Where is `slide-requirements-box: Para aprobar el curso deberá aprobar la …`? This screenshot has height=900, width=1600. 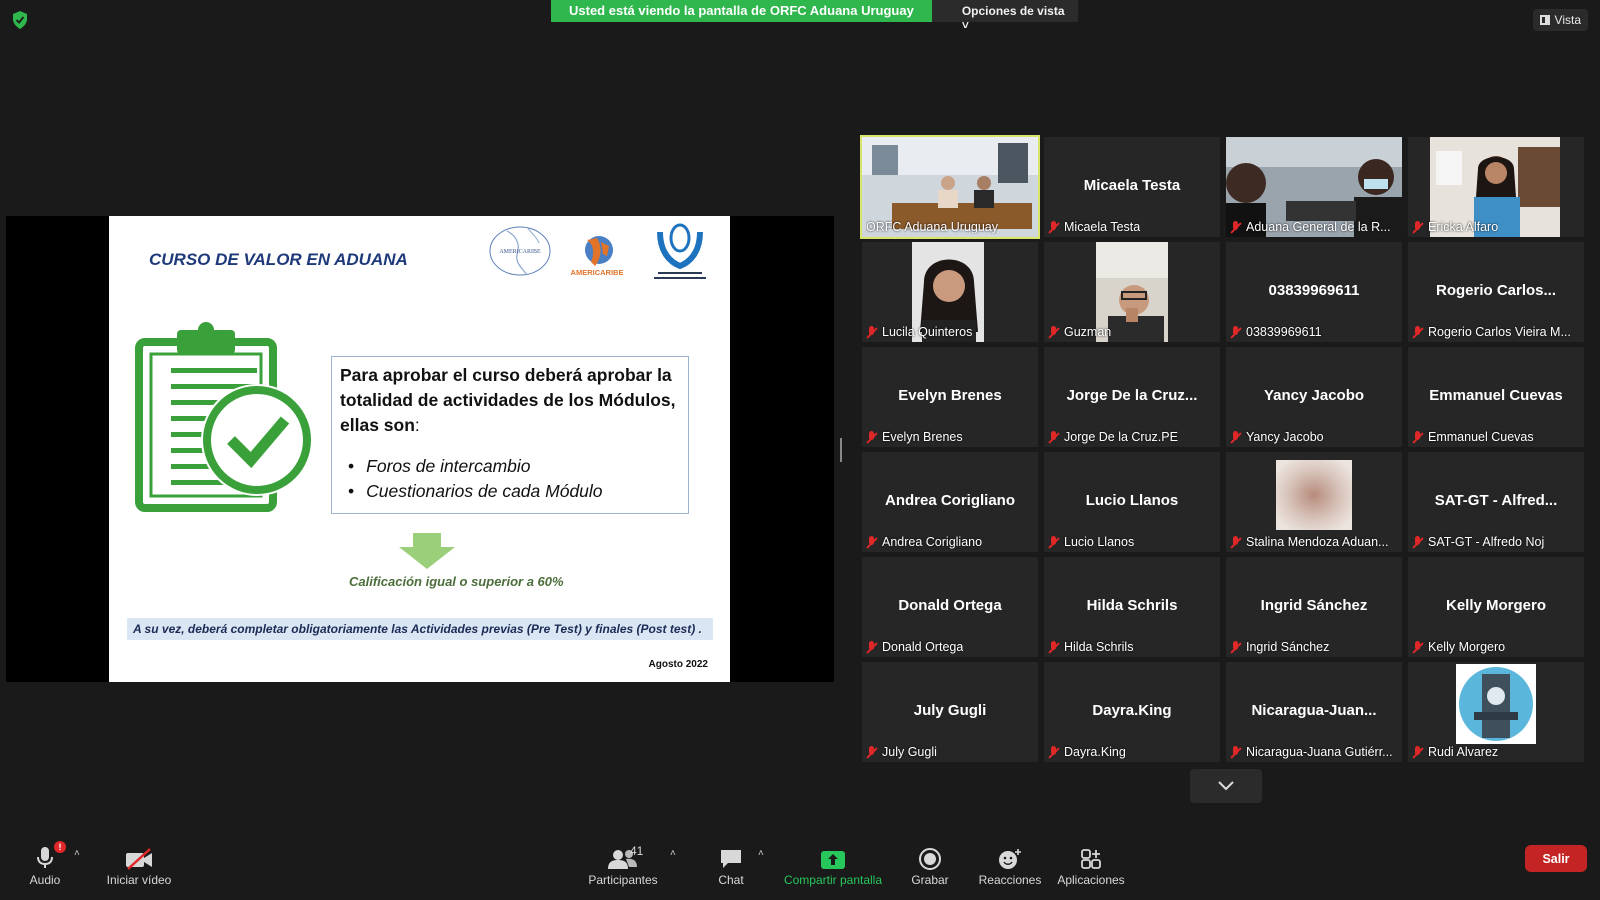
slide-requirements-box: Para aprobar el curso deberá aprobar la … is located at coordinates (510, 435).